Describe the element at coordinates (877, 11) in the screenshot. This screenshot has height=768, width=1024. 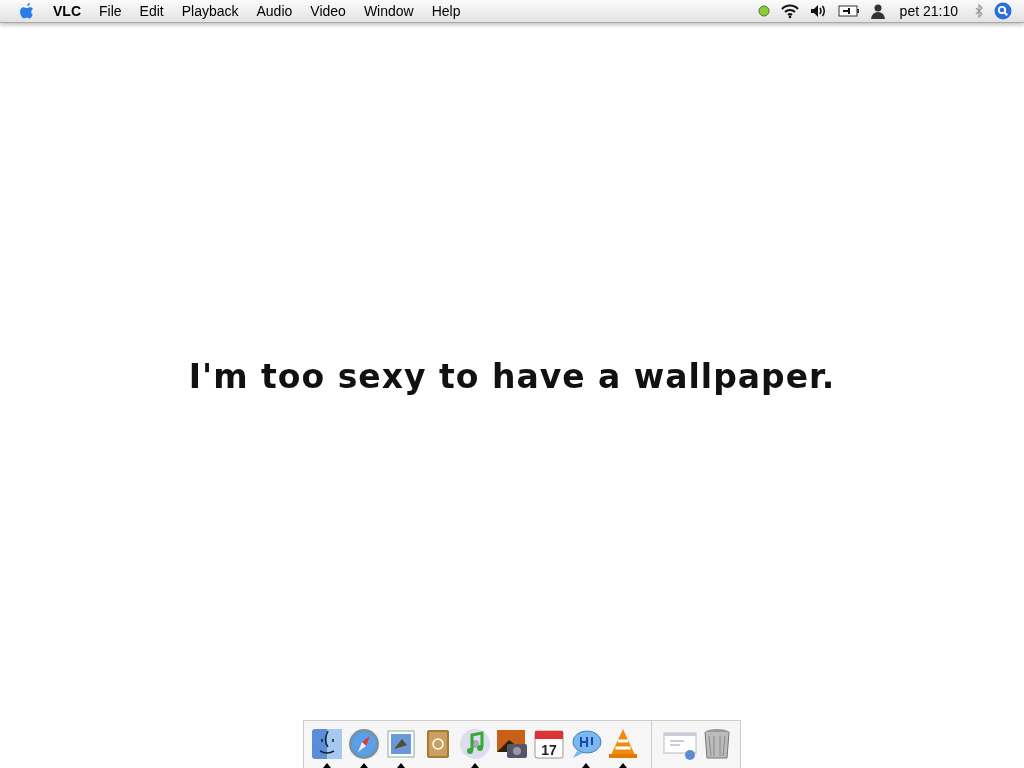
I see `user-icon` at that location.